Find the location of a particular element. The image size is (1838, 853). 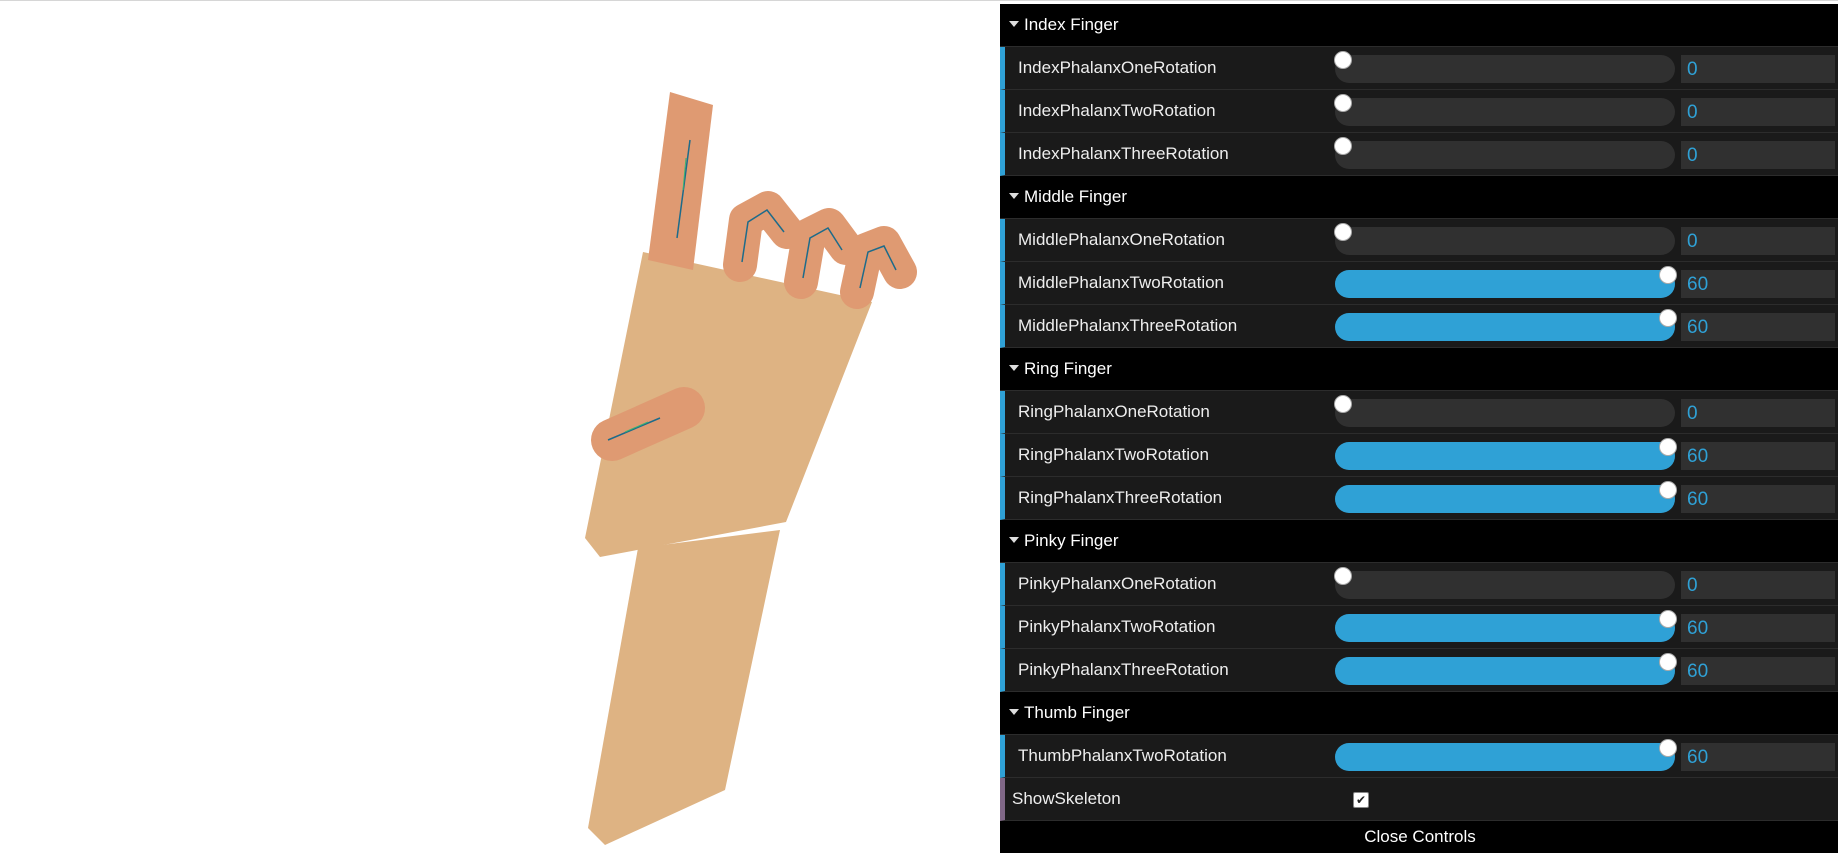

folder-title-label: Pinky Finger is located at coordinates (1071, 540).